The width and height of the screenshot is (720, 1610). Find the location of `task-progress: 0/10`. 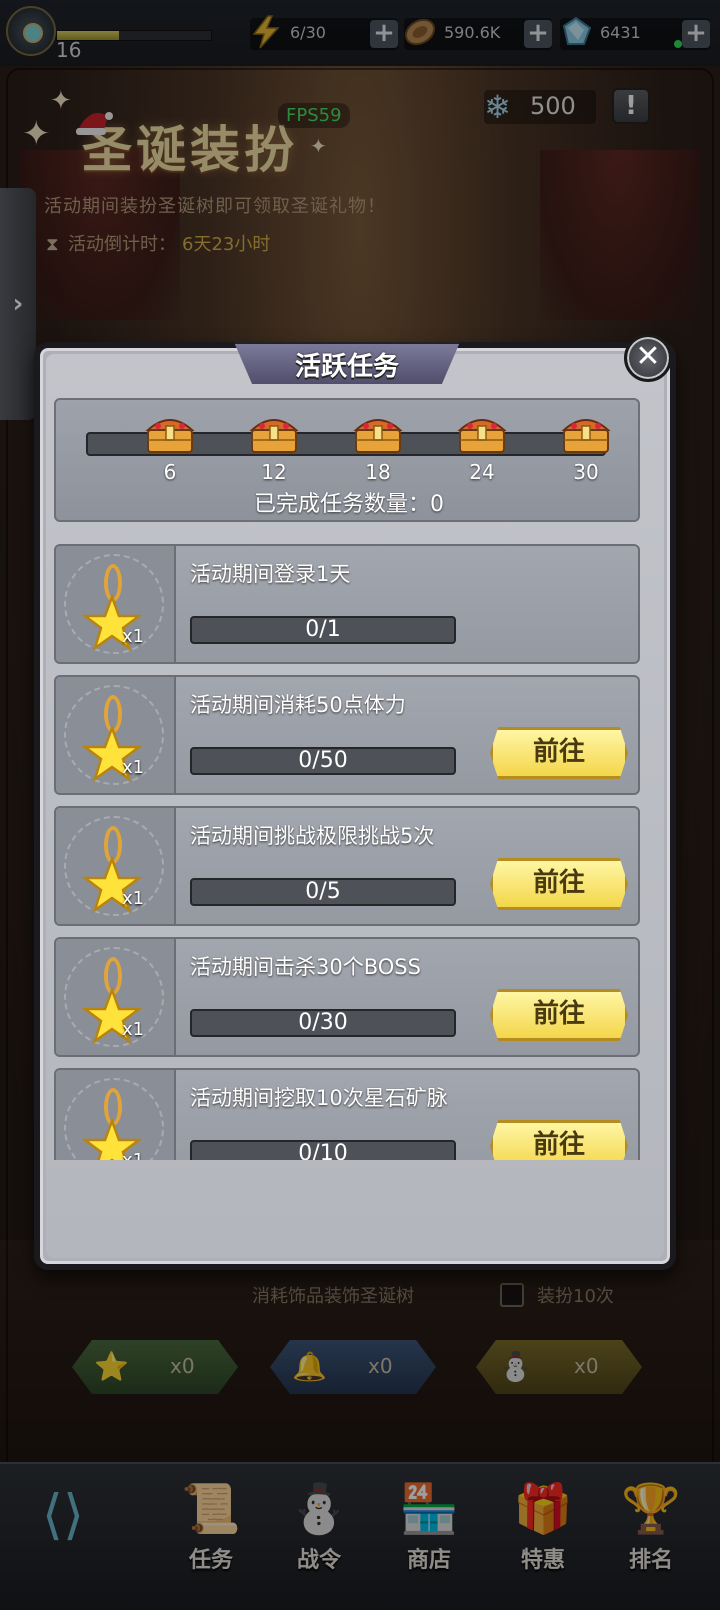

task-progress: 0/10 is located at coordinates (323, 1150).